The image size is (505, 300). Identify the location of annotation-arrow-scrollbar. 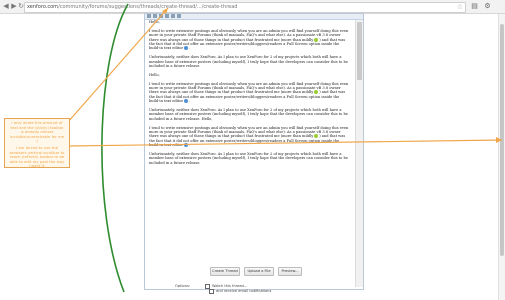
(285, 143).